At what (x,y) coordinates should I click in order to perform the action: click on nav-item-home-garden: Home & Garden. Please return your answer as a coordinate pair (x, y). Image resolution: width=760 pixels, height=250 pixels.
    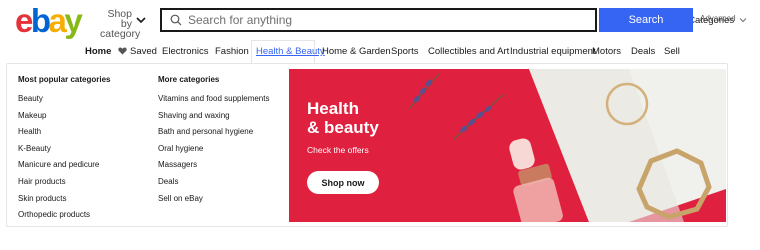
    Looking at the image, I should click on (356, 51).